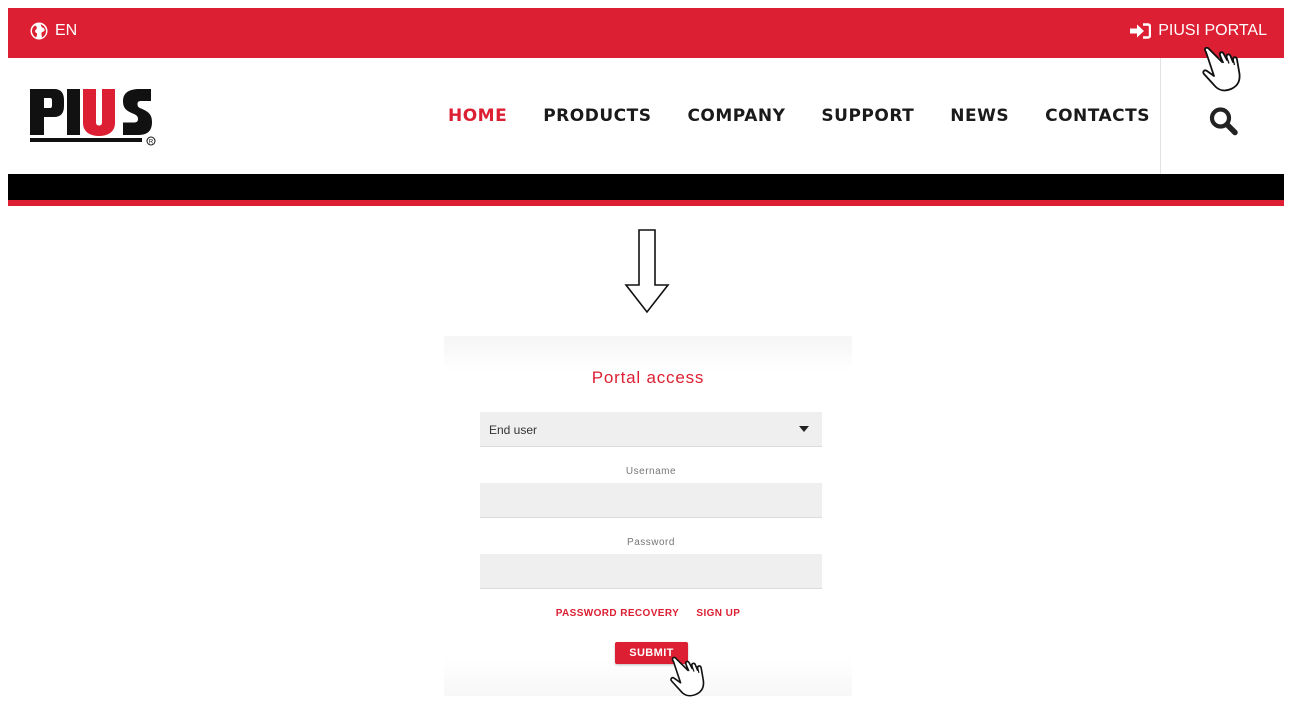  Describe the element at coordinates (513, 430) in the screenshot. I see `user-type-value: End user` at that location.